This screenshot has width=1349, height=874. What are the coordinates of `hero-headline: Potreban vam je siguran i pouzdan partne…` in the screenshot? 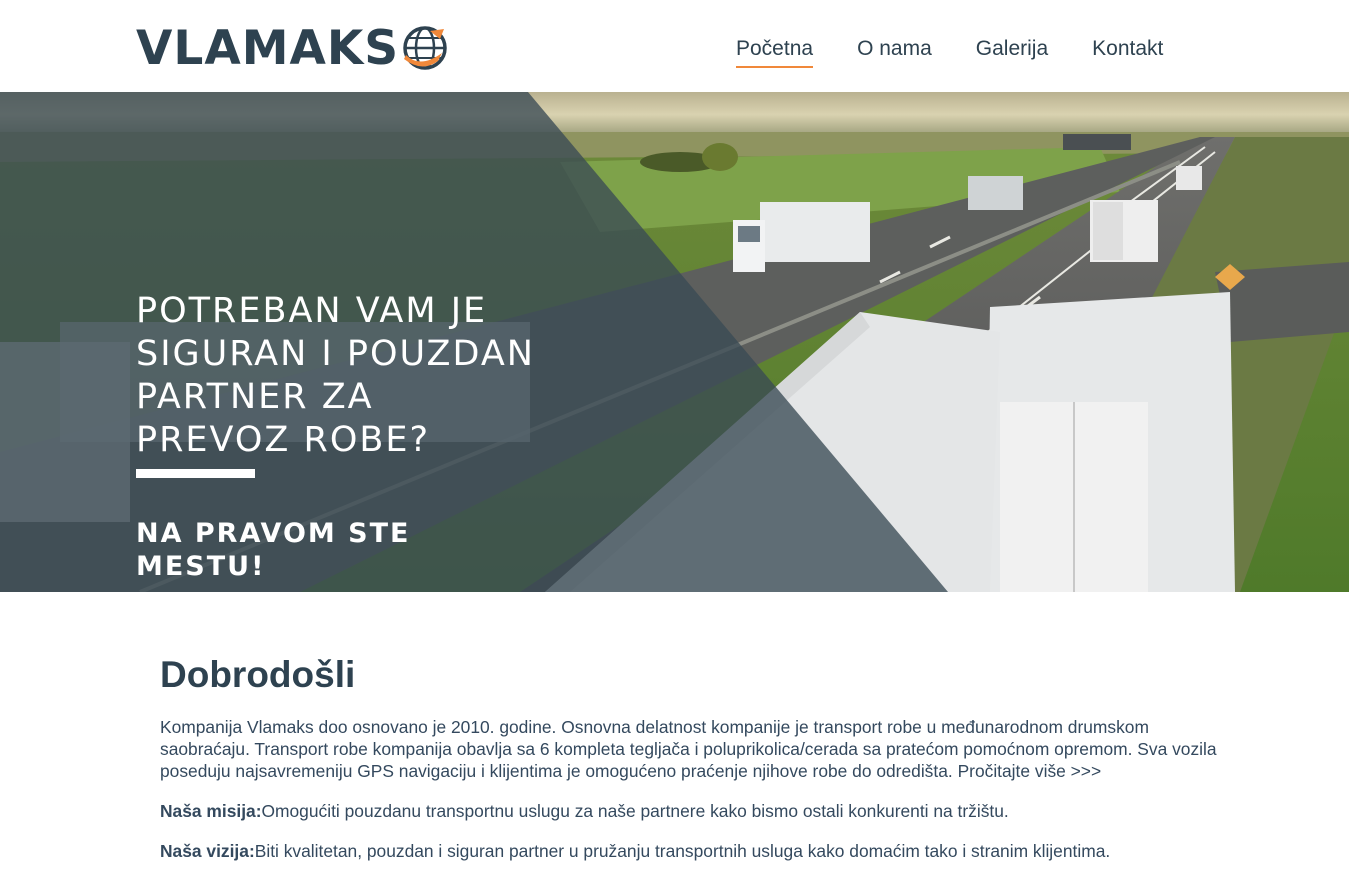 It's located at (335, 375).